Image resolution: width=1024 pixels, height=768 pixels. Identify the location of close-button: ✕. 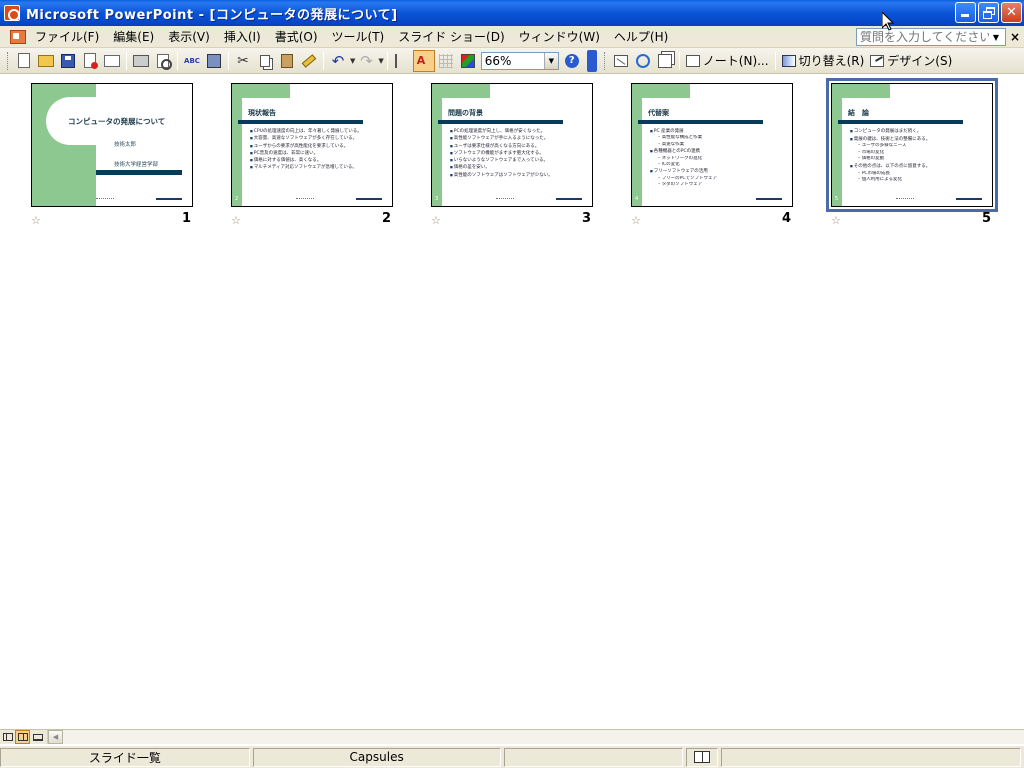
(1011, 12).